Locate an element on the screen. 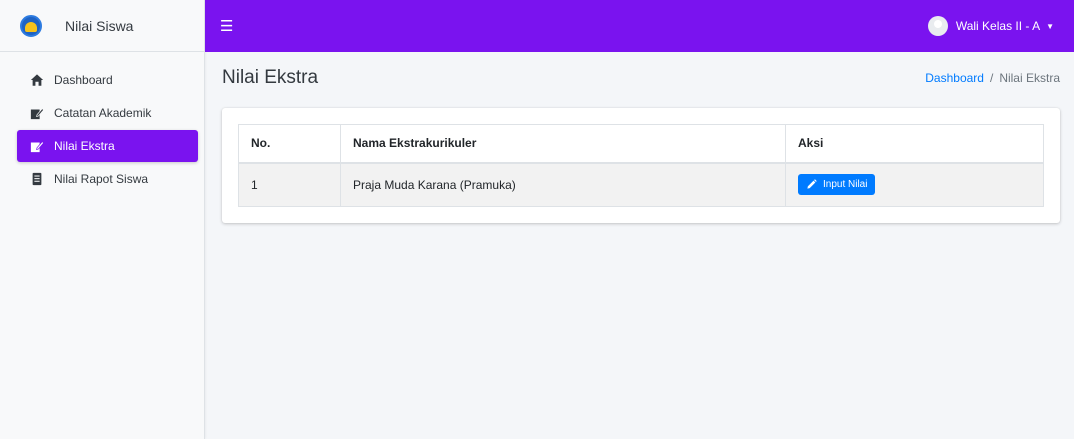 This screenshot has width=1074, height=439. user-menu: Wali Kelas II - A ▼ is located at coordinates (990, 26).